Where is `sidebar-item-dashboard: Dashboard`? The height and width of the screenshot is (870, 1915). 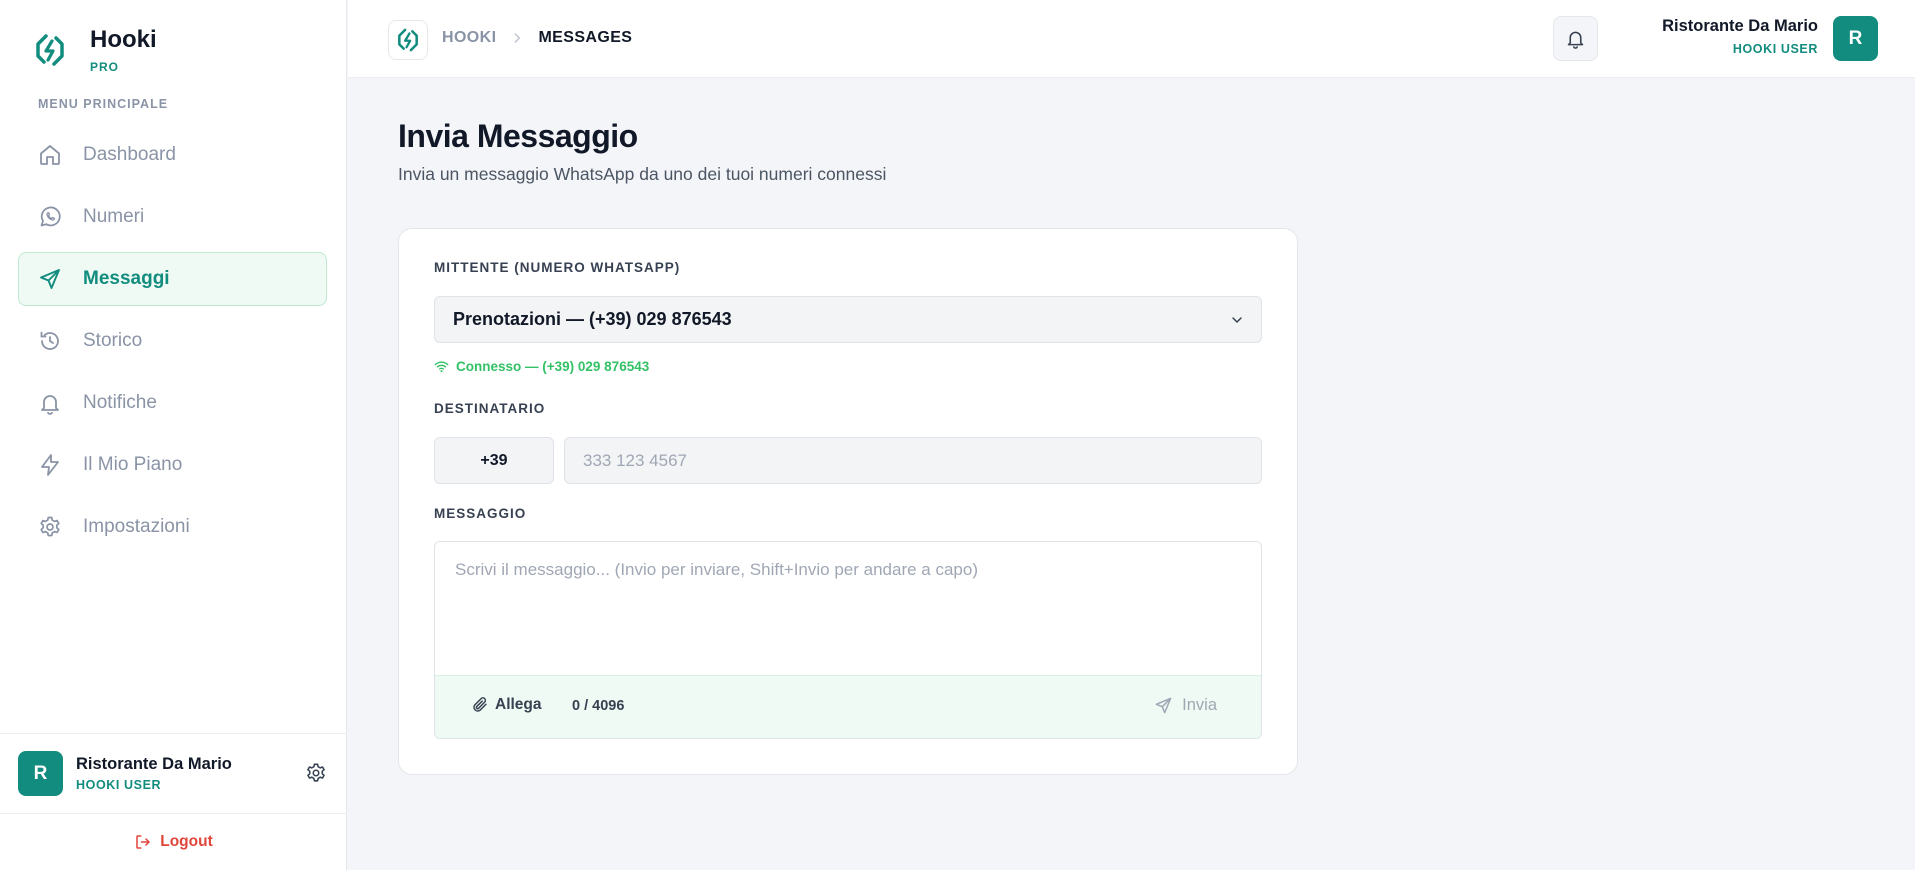
sidebar-item-dashboard: Dashboard is located at coordinates (172, 155).